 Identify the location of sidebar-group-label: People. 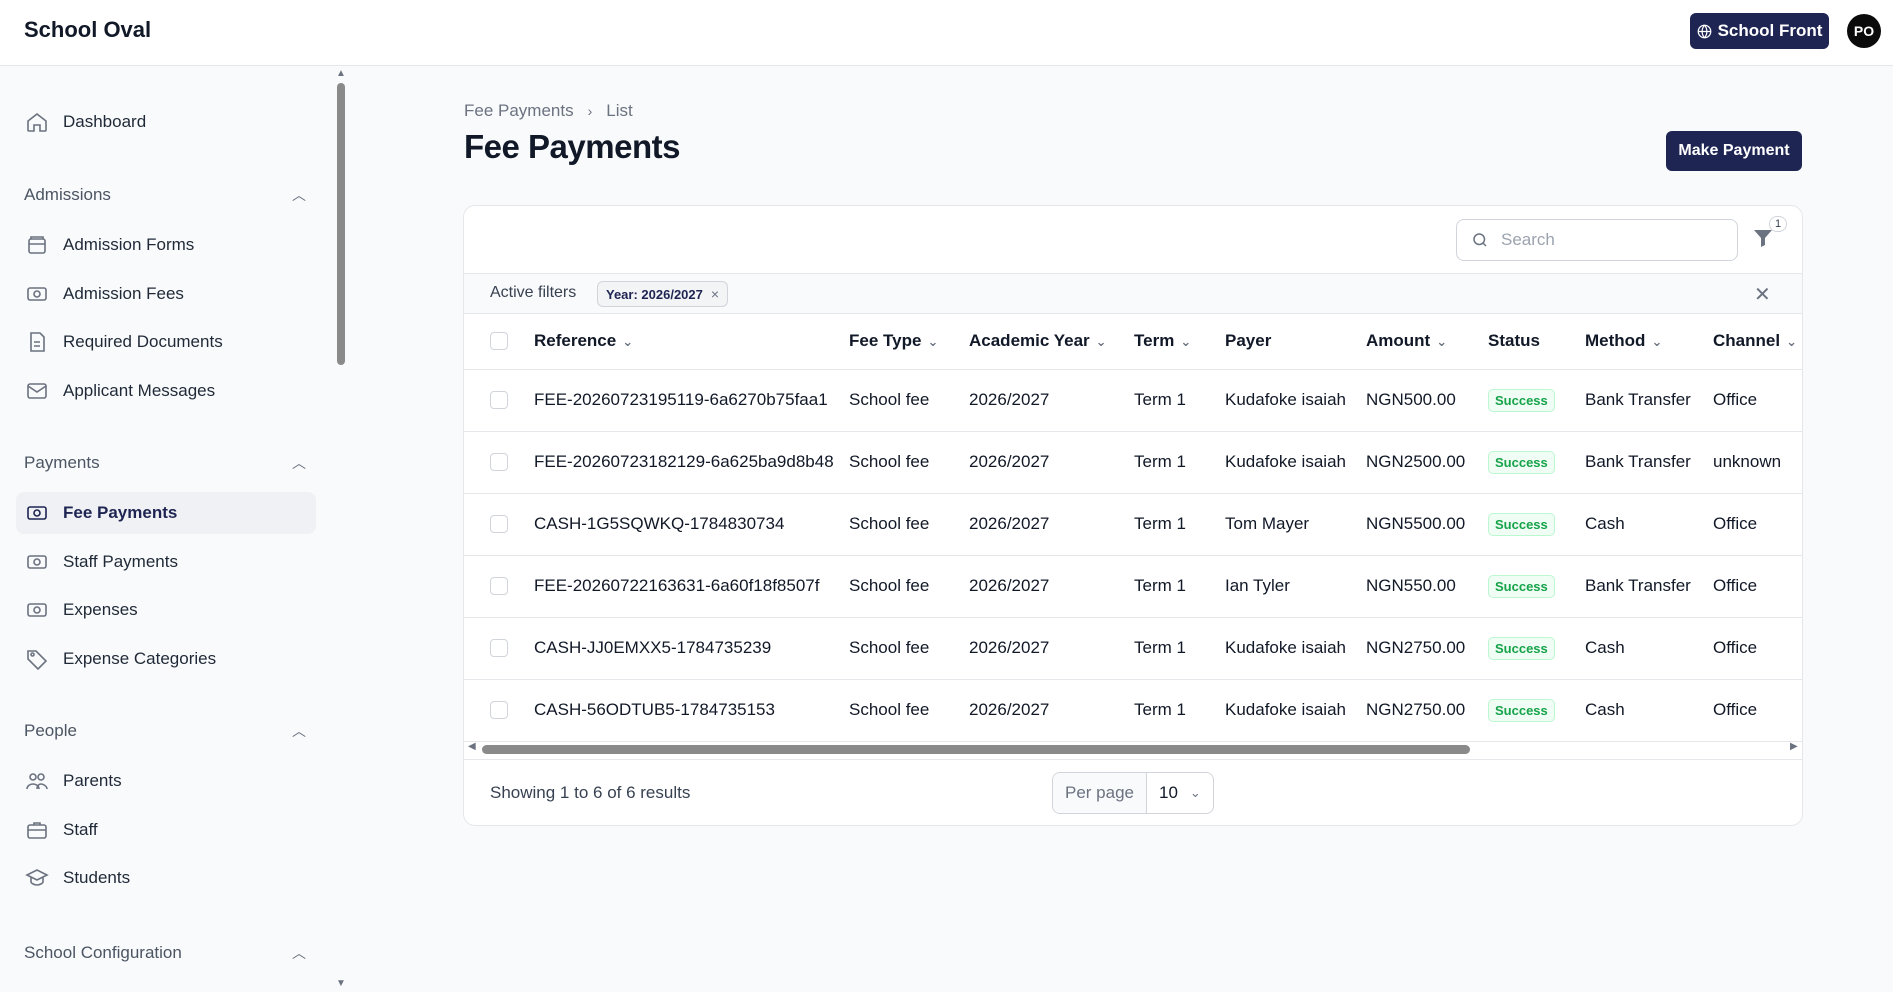
(50, 730).